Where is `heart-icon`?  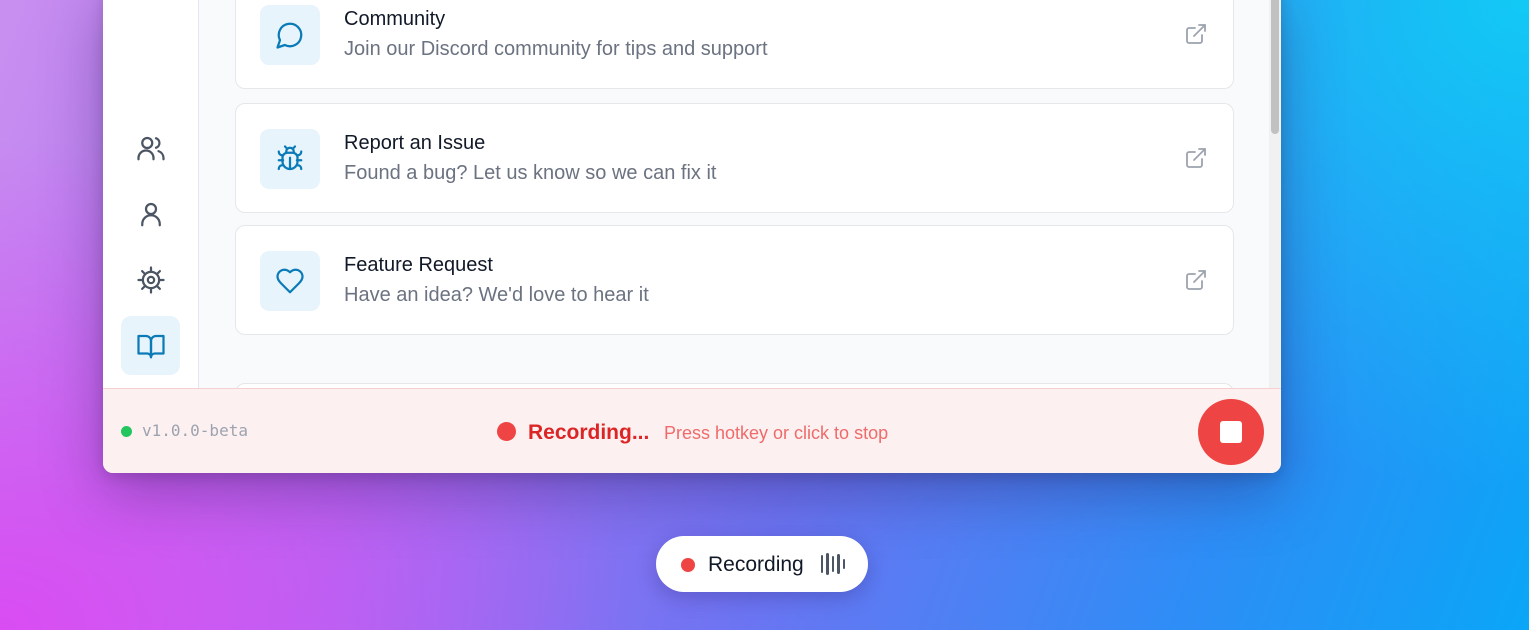 heart-icon is located at coordinates (290, 281).